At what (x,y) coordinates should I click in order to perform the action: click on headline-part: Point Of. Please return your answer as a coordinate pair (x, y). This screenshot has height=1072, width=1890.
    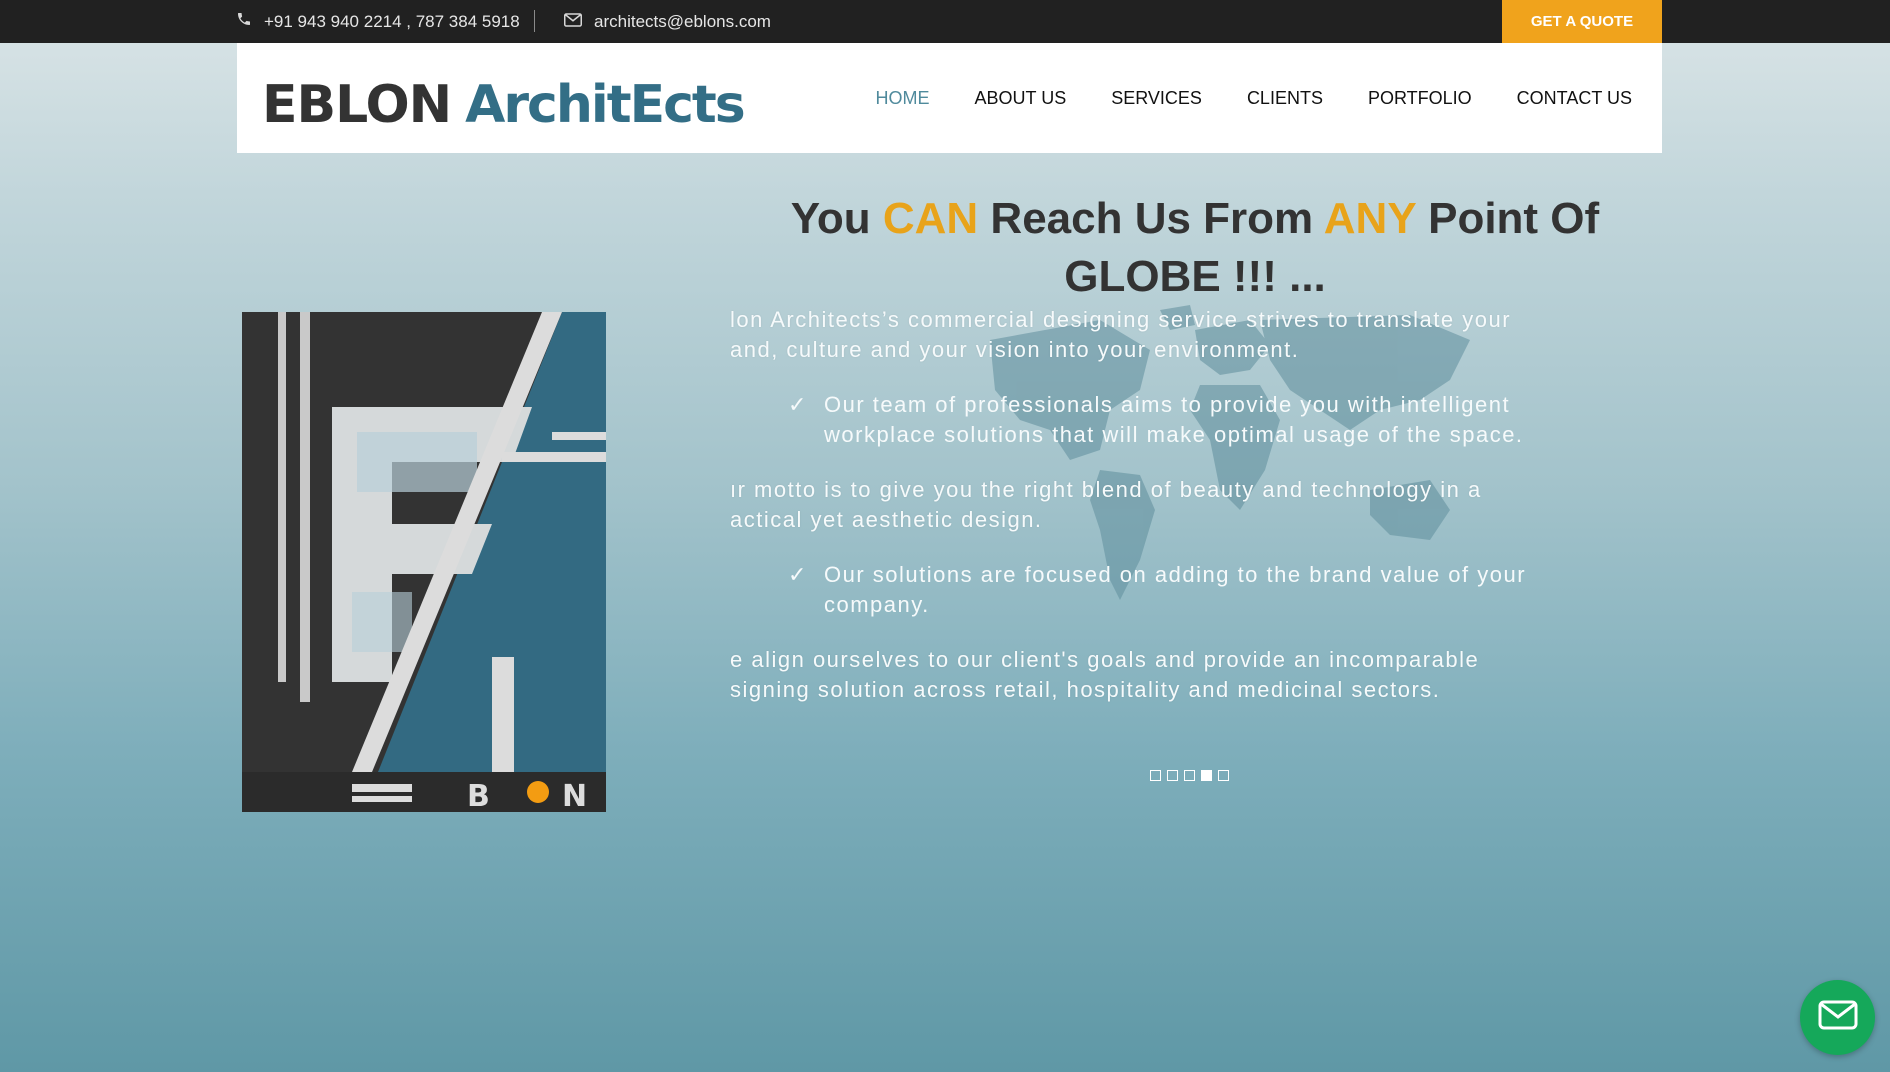
    Looking at the image, I should click on (1507, 218).